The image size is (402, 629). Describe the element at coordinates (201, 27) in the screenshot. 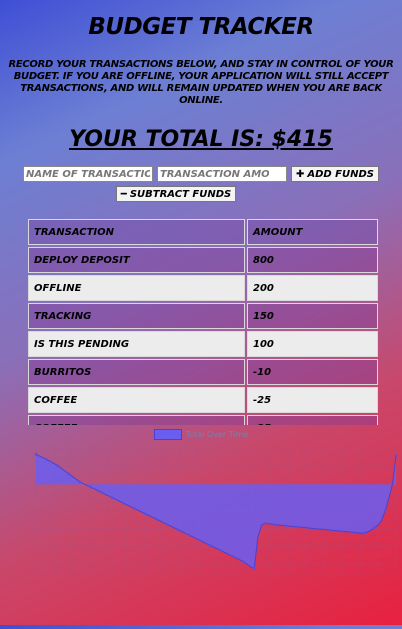

I see `page-title: Budget Tracker` at that location.